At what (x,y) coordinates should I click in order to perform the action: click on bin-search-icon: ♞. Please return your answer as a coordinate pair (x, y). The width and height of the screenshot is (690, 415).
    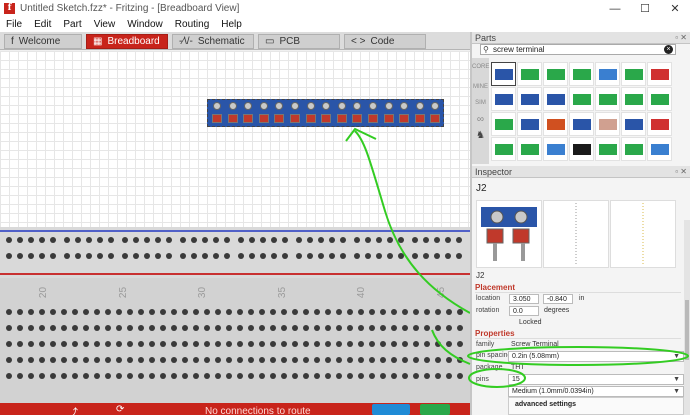
    Looking at the image, I should click on (480, 135).